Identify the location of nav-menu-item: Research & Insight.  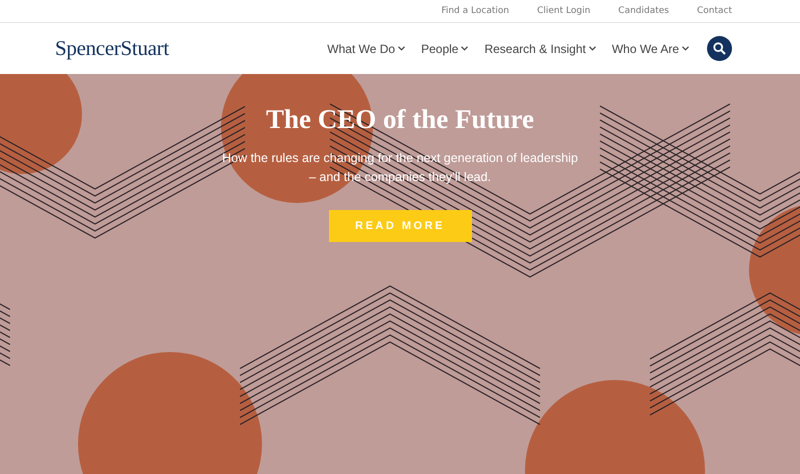
(540, 49).